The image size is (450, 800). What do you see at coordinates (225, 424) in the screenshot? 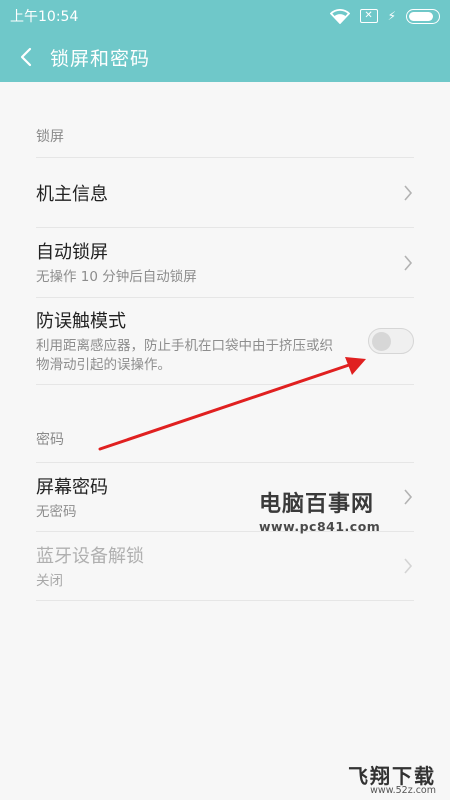
I see `section-header-password: 密码` at bounding box center [225, 424].